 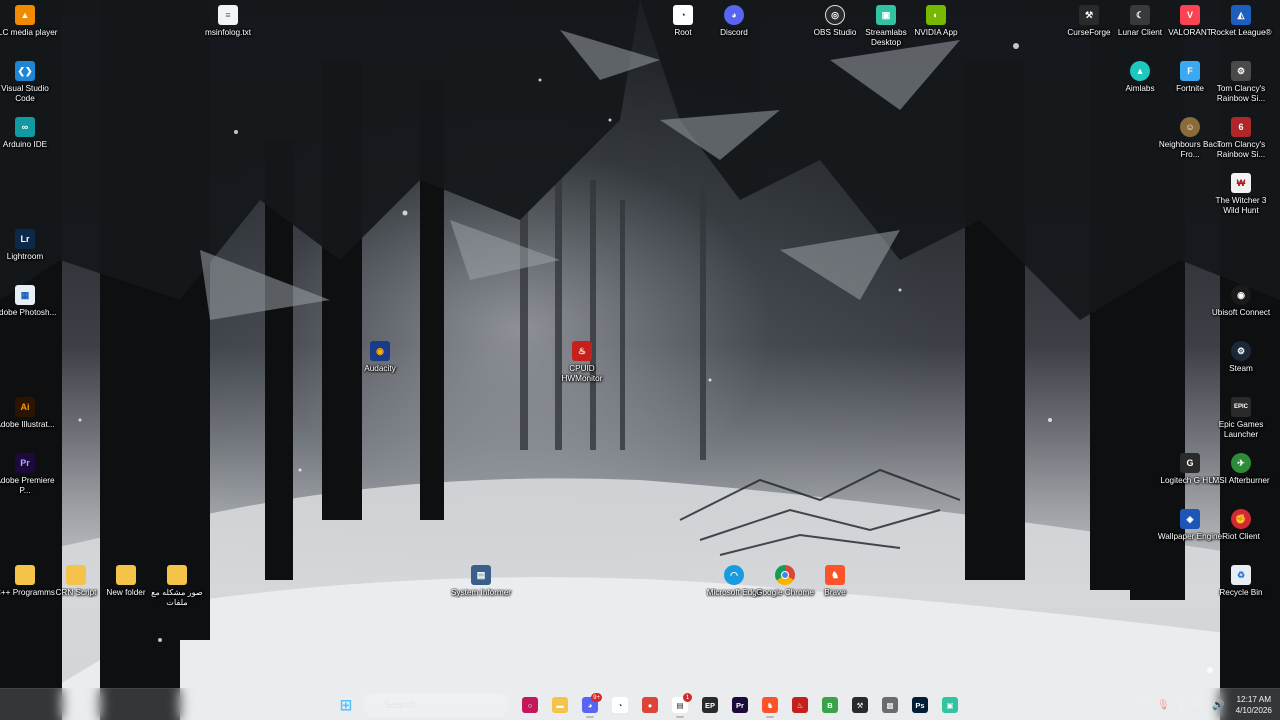 I want to click on photoshop-icon: Ps, so click(x=920, y=705).